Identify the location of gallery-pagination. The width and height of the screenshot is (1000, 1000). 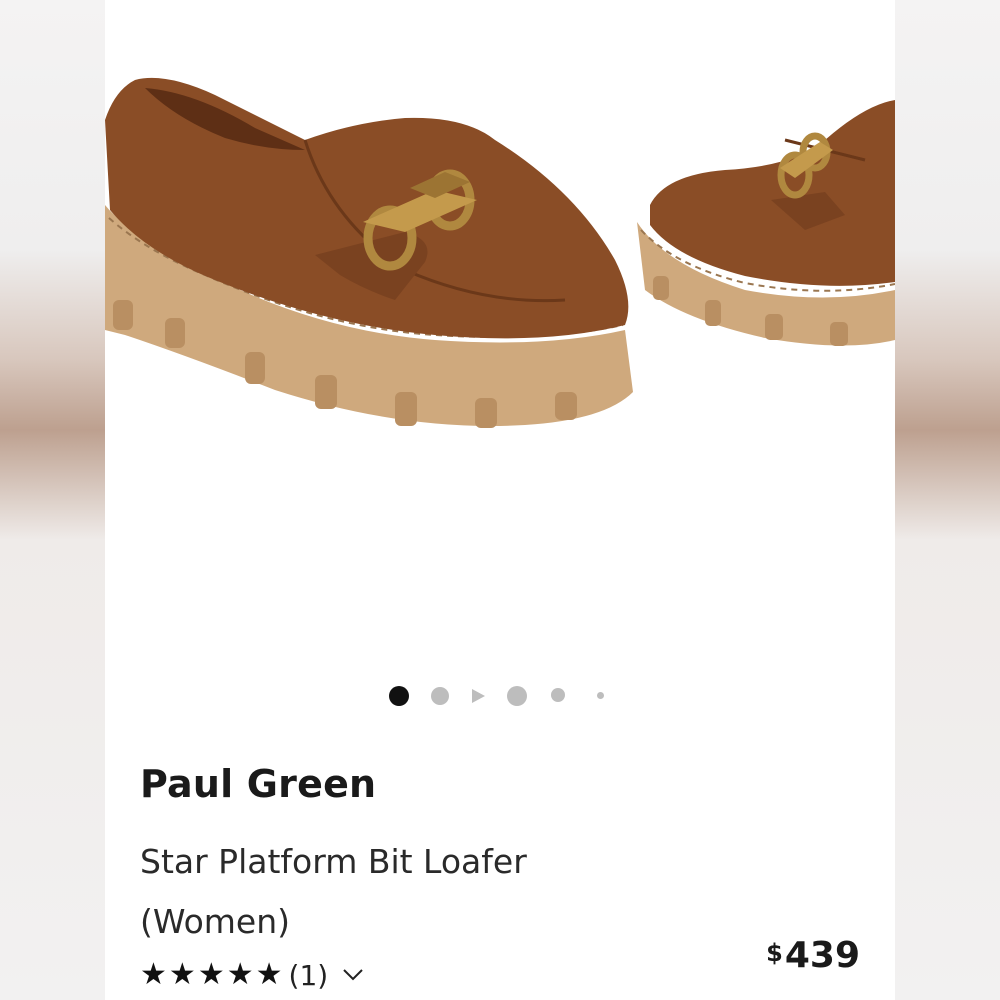
(500, 697).